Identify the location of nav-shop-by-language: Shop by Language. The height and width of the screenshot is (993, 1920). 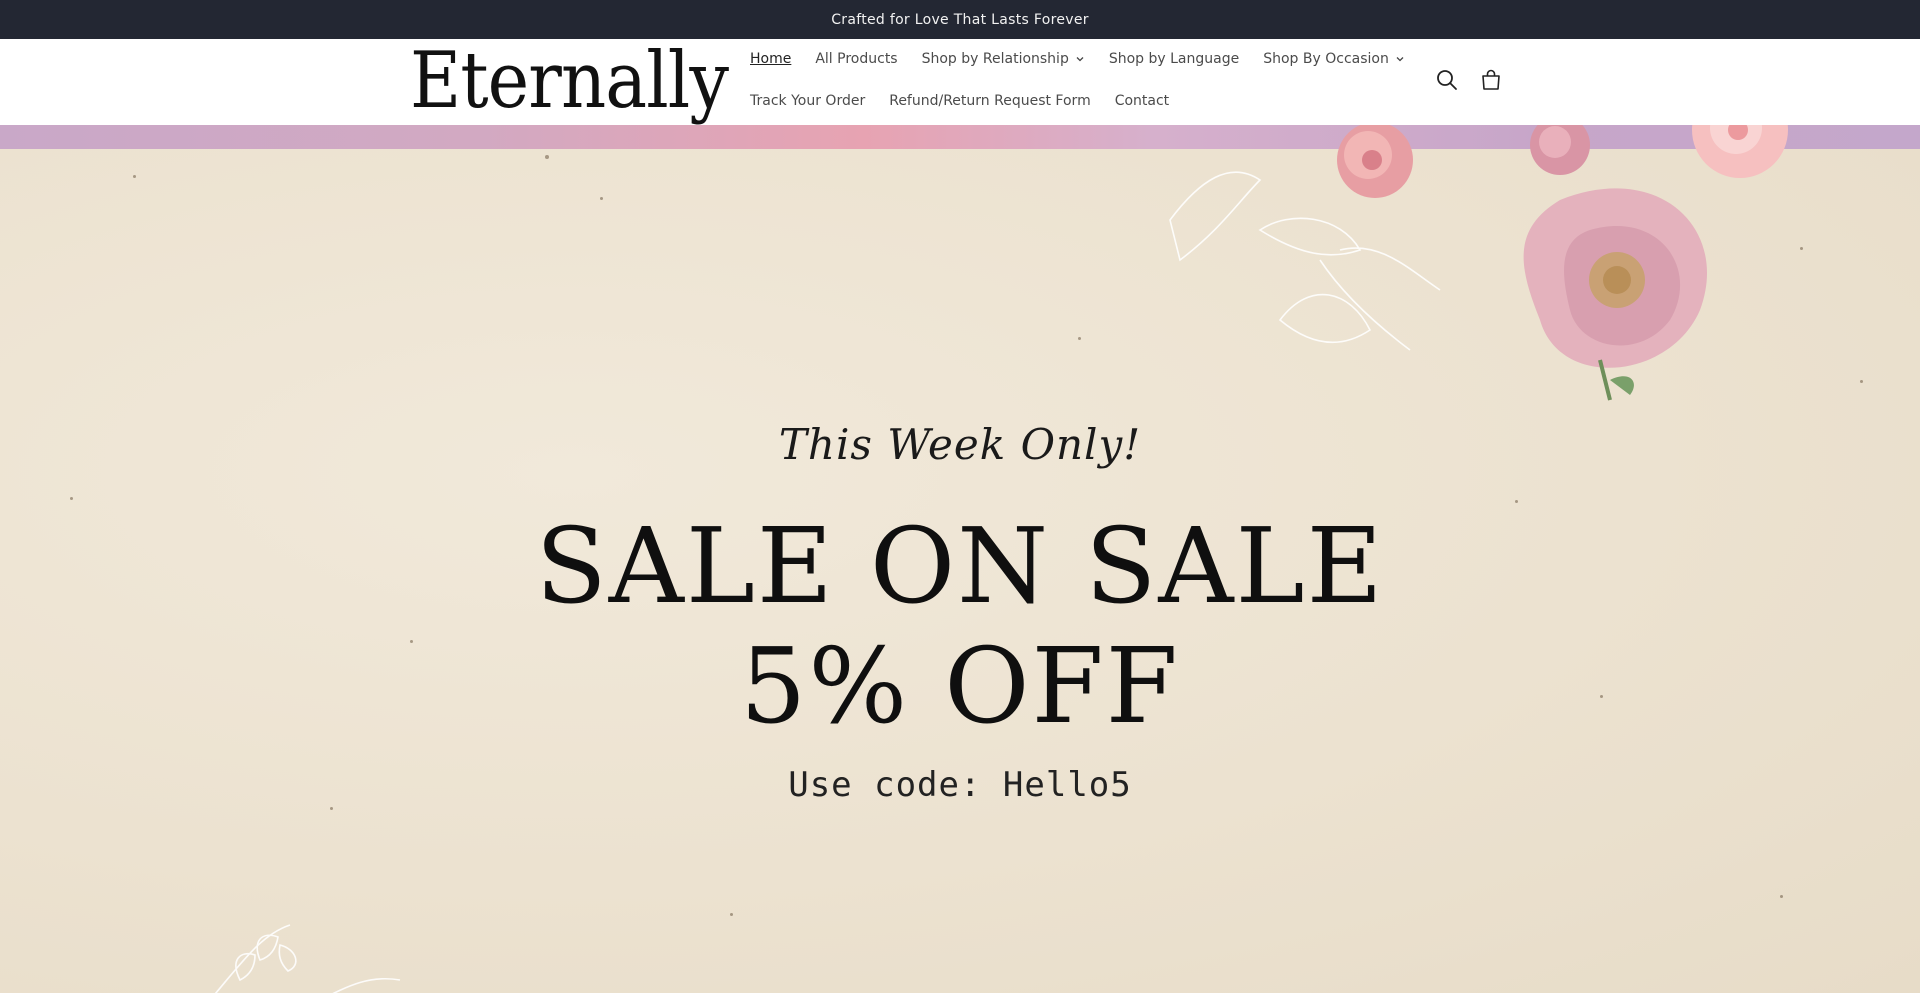
(1174, 59).